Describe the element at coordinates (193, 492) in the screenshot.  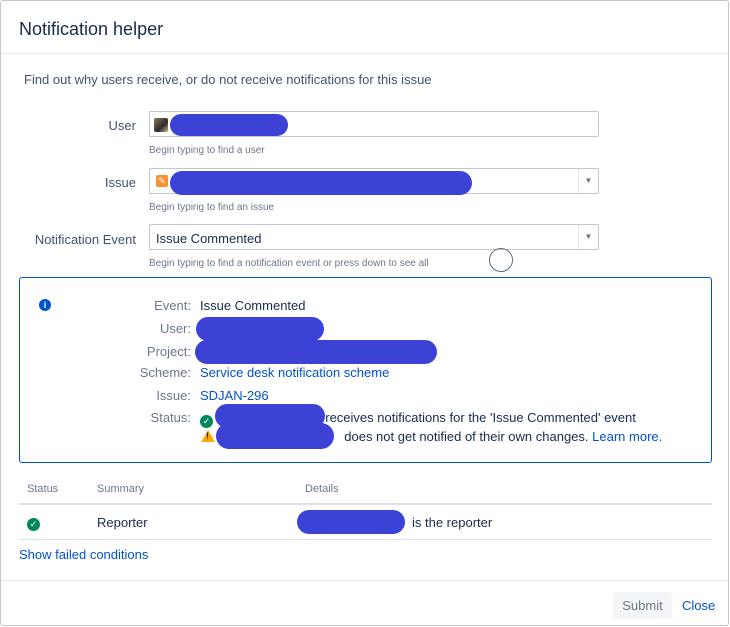
I see `col-summary: Summary` at that location.